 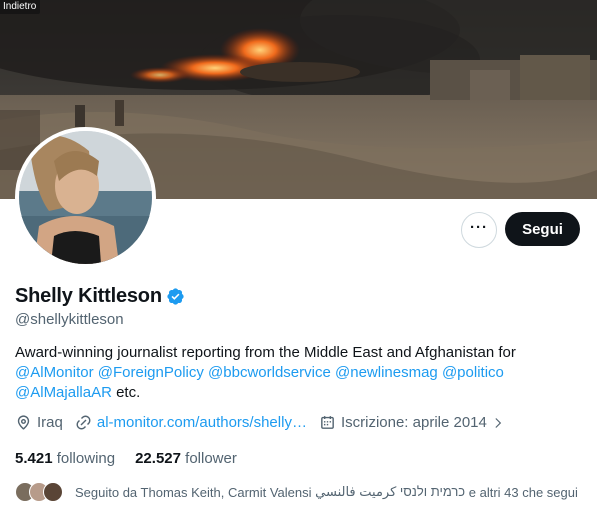 I want to click on followers-count: 22.527, so click(x=158, y=458).